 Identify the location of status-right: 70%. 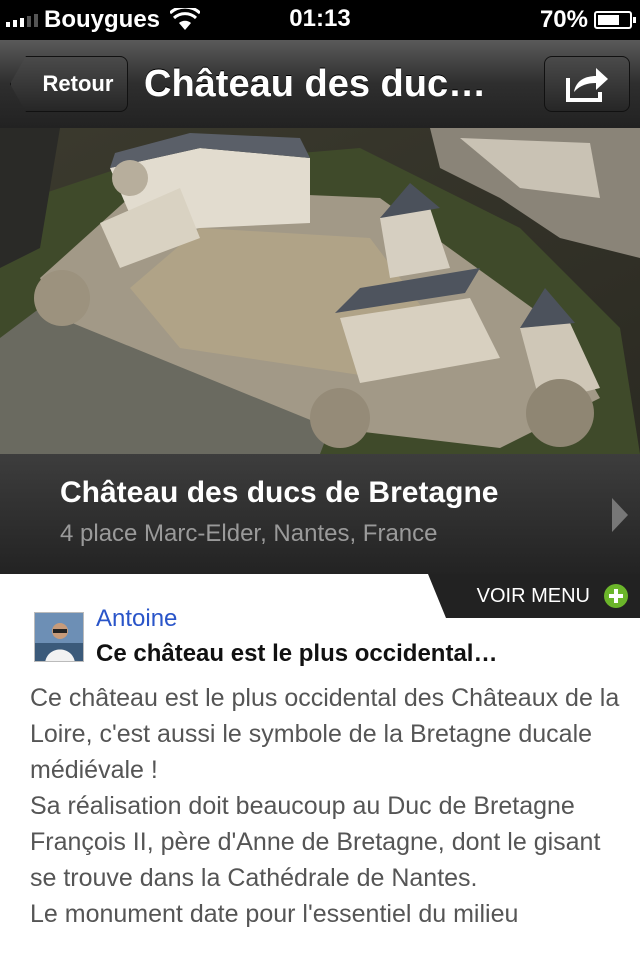
(587, 20).